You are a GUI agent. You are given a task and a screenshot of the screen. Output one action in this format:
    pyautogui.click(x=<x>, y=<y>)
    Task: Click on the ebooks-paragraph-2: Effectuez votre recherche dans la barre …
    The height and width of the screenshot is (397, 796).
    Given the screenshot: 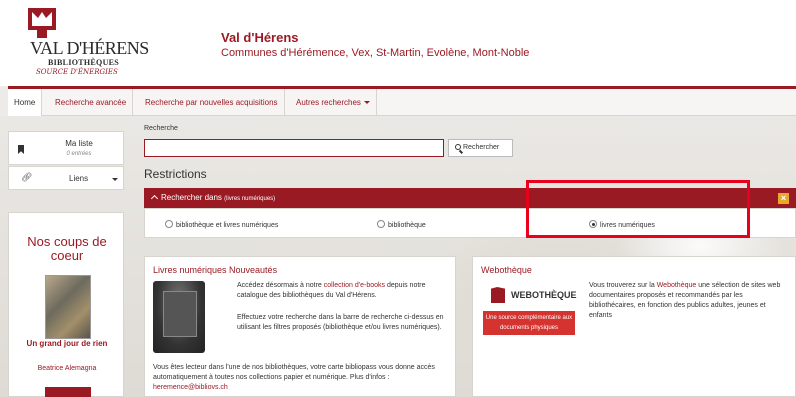 What is the action you would take?
    pyautogui.click(x=340, y=322)
    